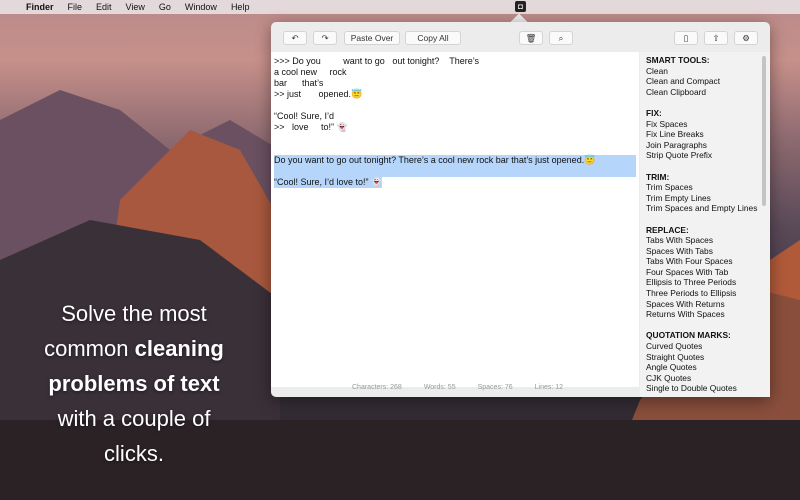  I want to click on promo-line-text: common, so click(89, 348).